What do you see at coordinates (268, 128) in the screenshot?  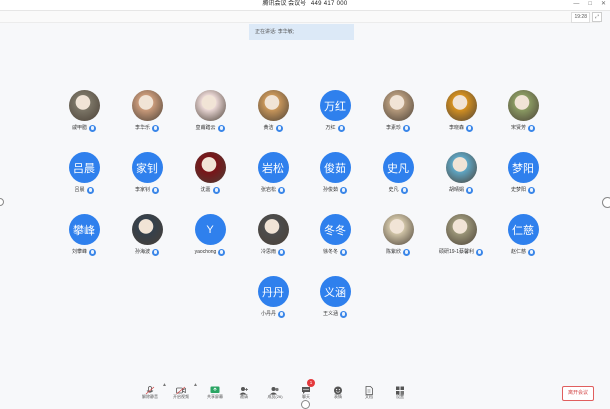 I see `participant-name: 黄洁` at bounding box center [268, 128].